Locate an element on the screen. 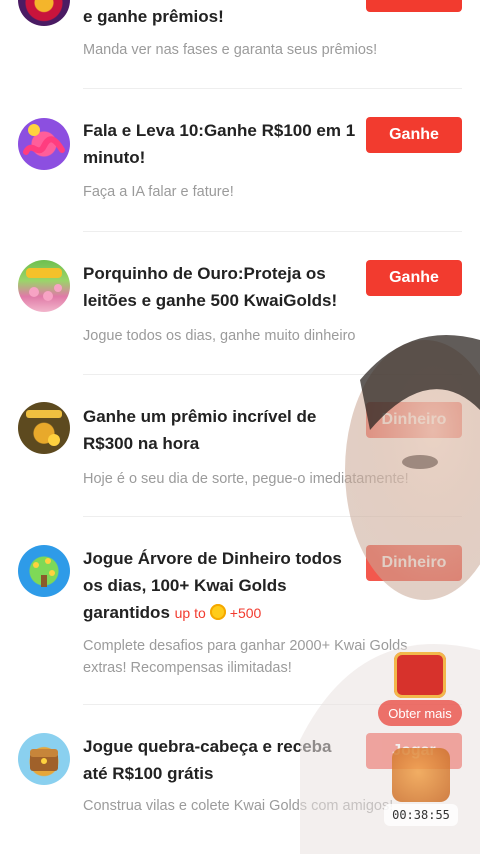 Image resolution: width=480 pixels, height=859 pixels. bonus-prefix: up to is located at coordinates (190, 613).